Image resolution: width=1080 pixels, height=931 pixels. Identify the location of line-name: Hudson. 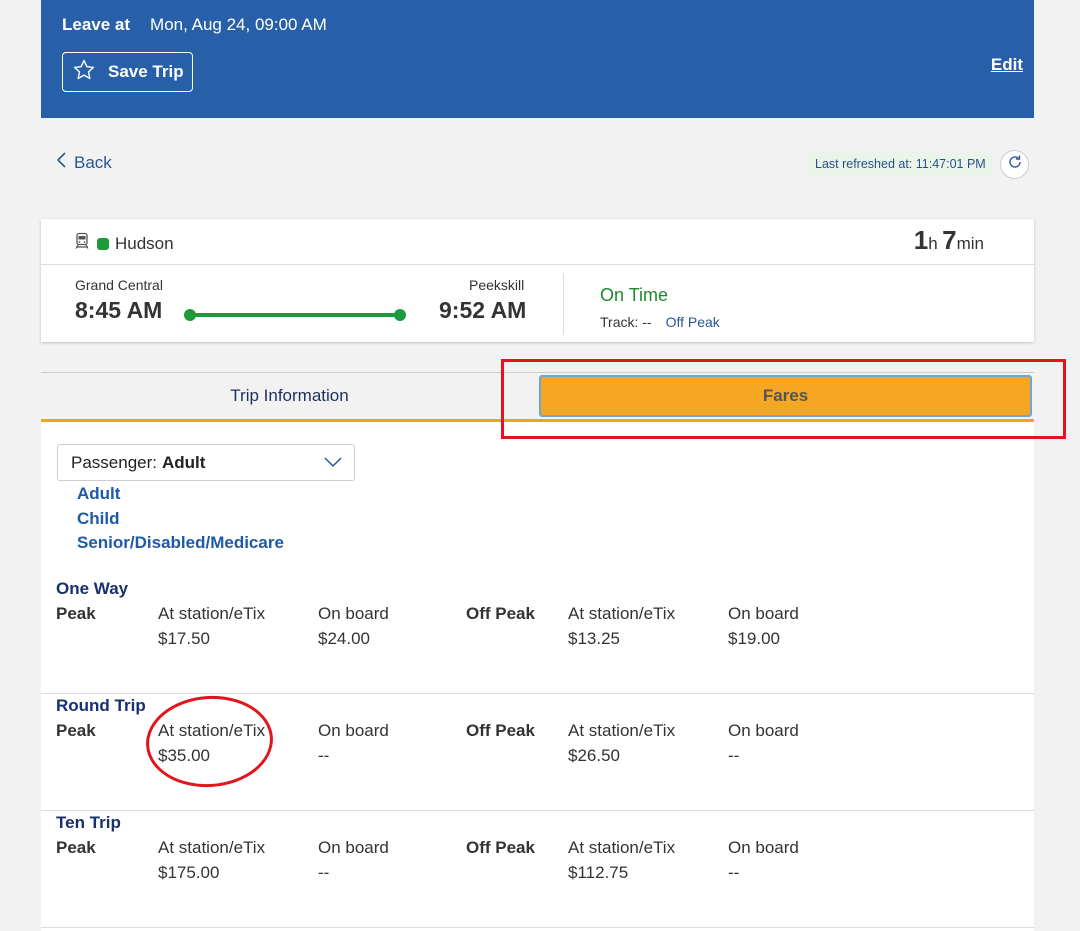
(144, 243).